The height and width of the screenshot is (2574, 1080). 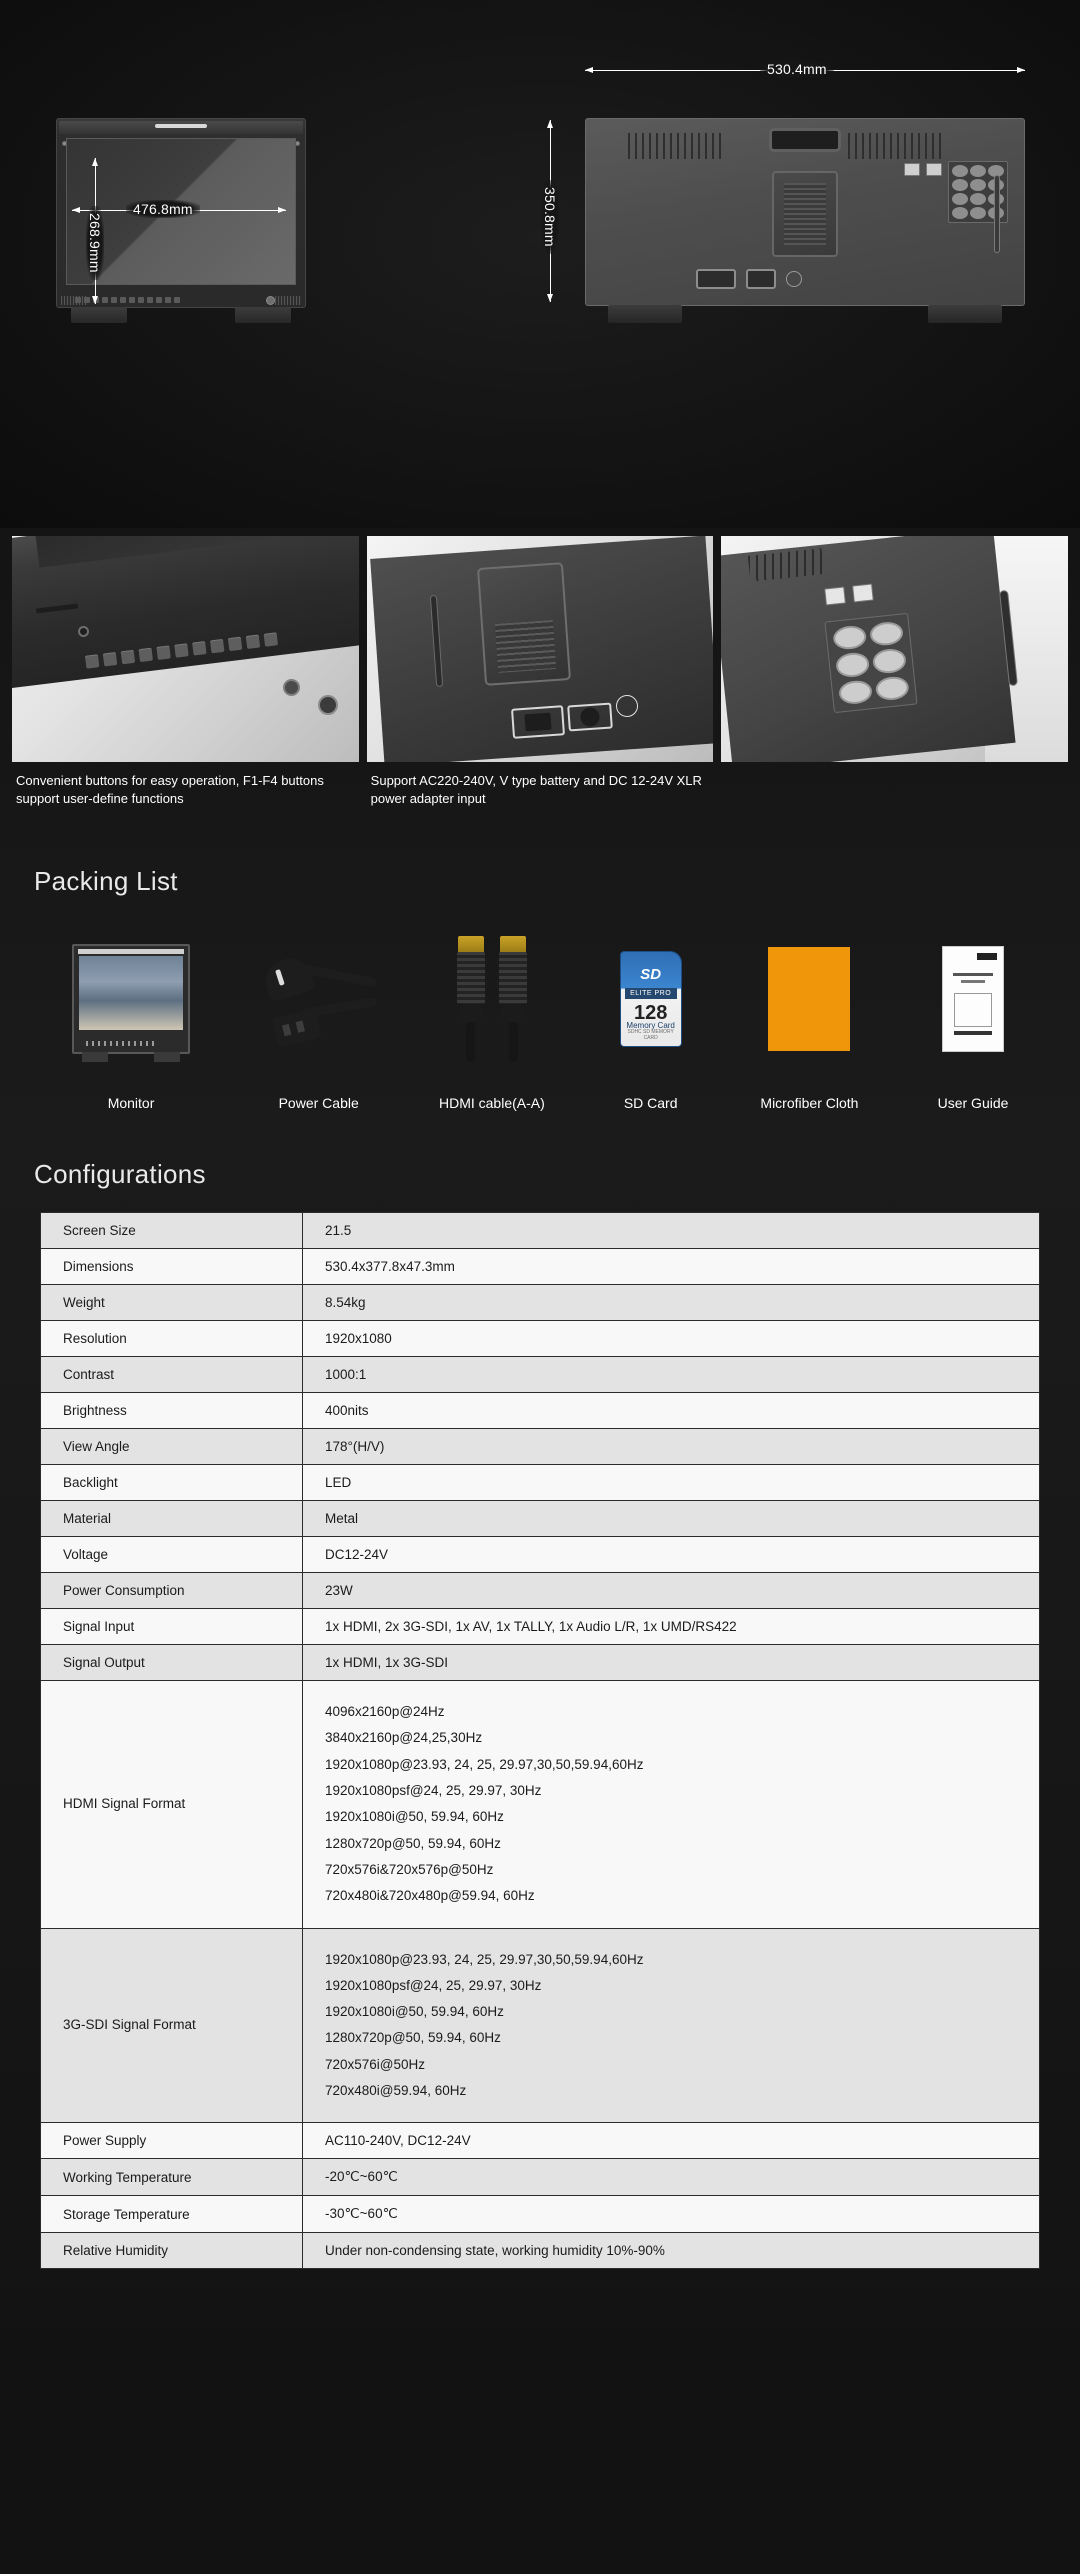 I want to click on spec-value: -20℃~60℃, so click(x=671, y=2177).